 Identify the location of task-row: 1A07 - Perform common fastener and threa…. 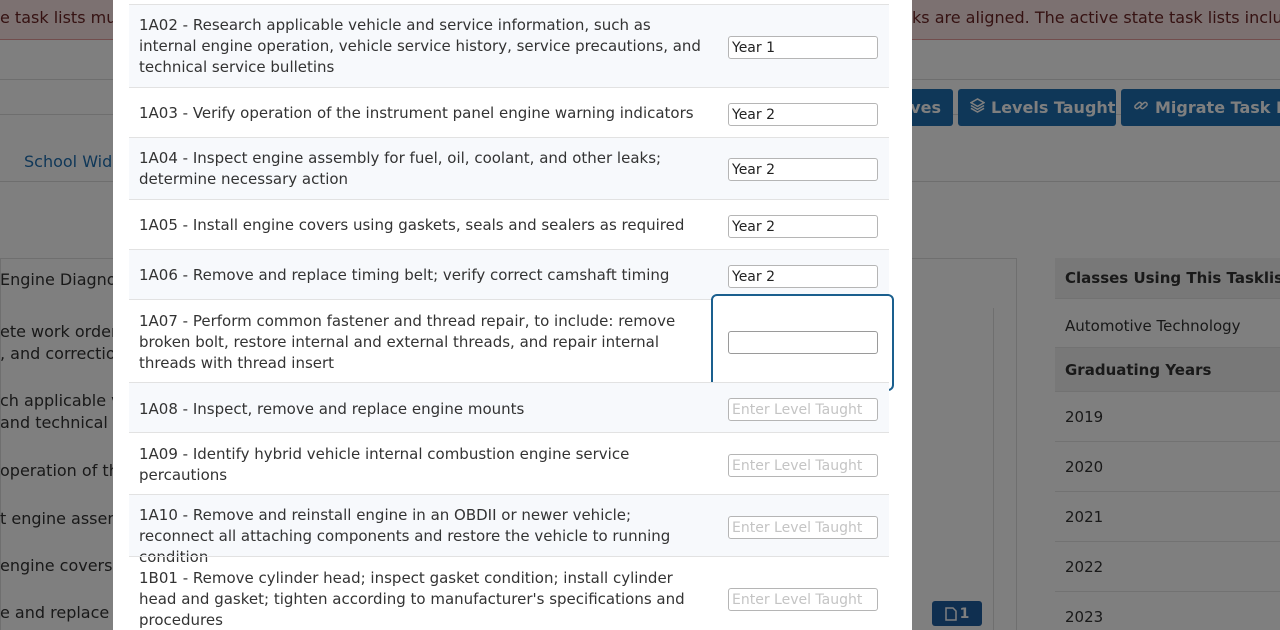
(511, 342).